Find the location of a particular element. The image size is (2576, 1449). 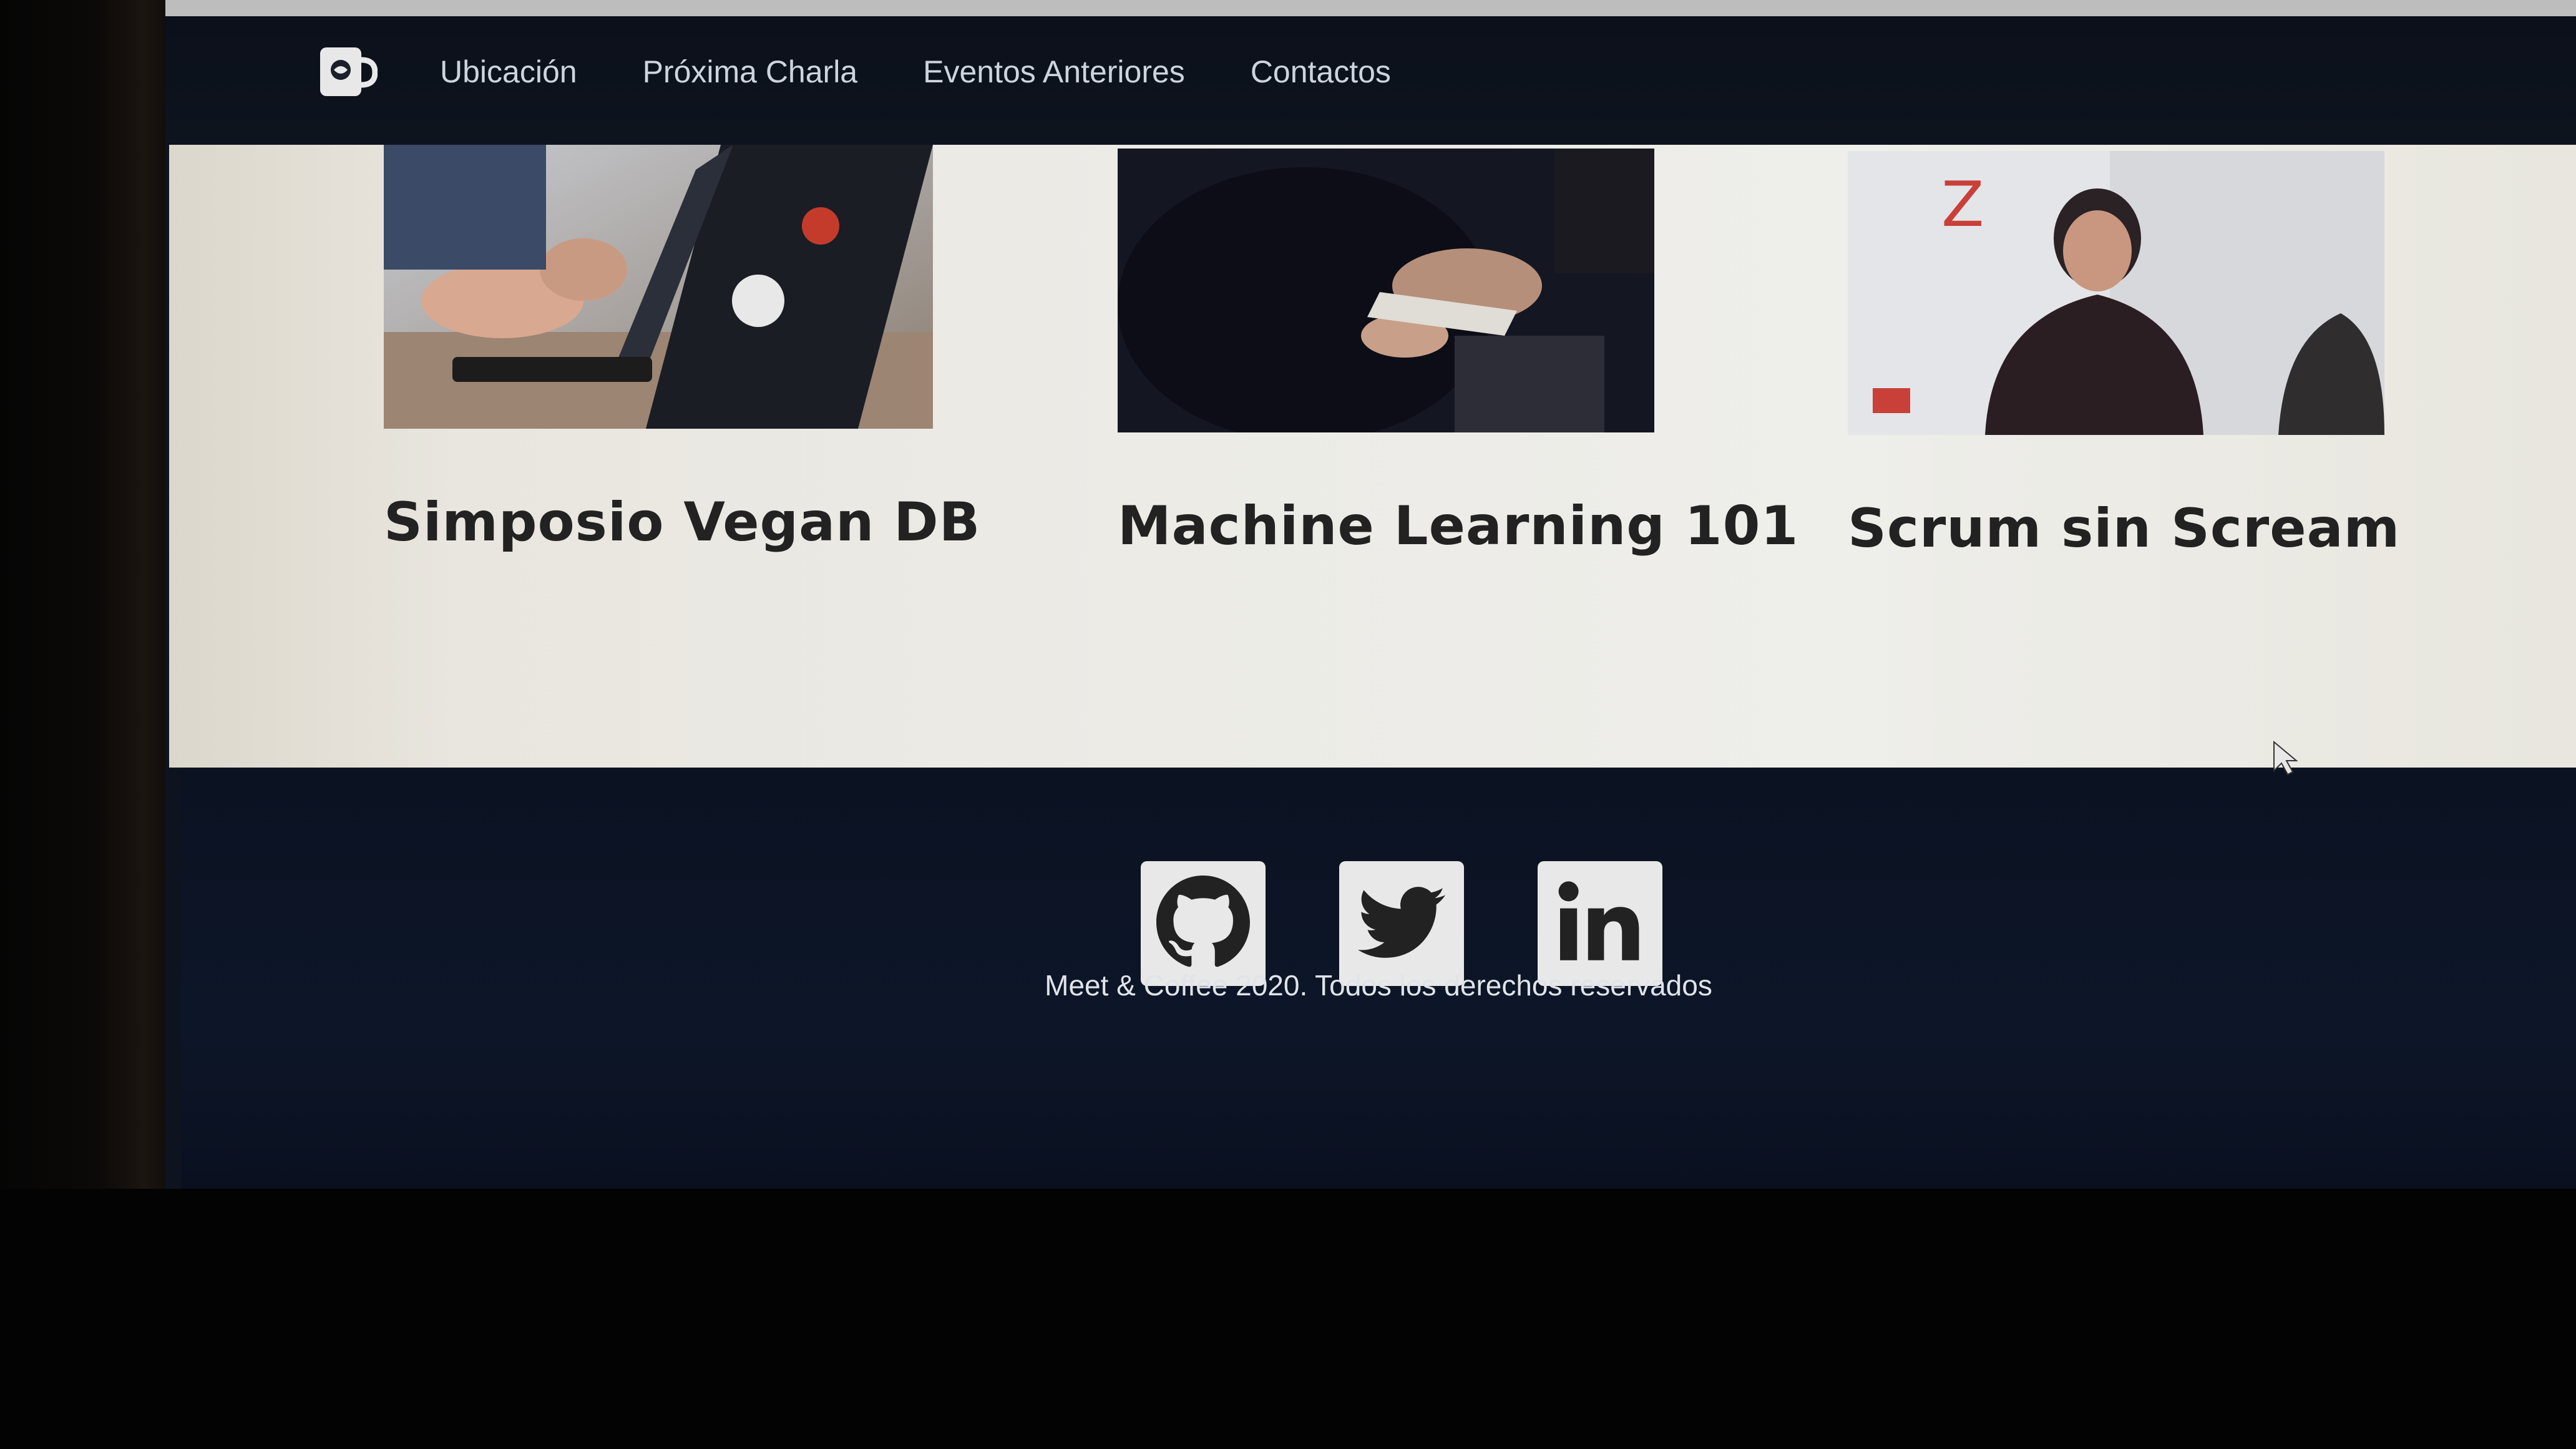

event-title: Scrum sin Scream is located at coordinates (2123, 528).